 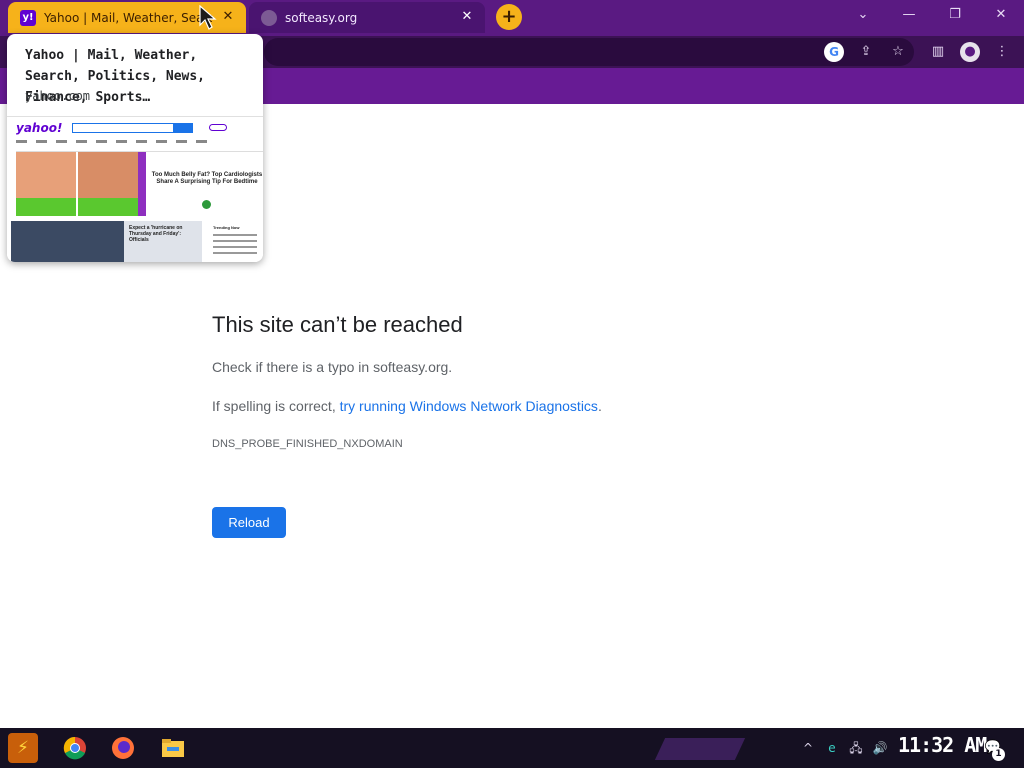 What do you see at coordinates (367, 17) in the screenshot?
I see `tab-softeasy: softeasy.org ✕` at bounding box center [367, 17].